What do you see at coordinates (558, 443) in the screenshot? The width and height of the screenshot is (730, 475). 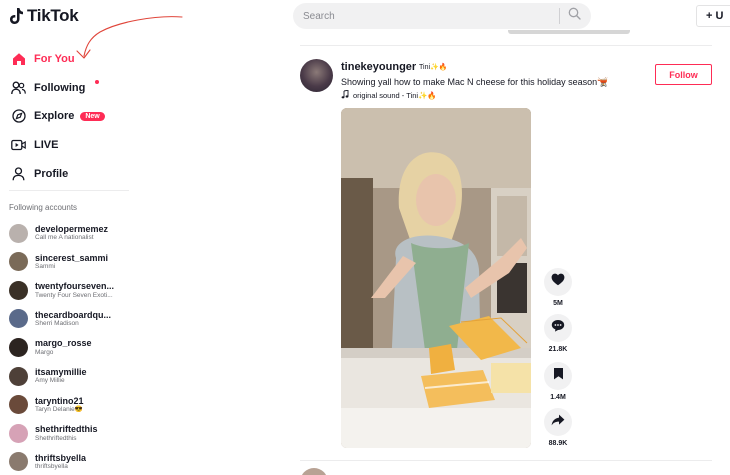 I see `share-count: 88.9K` at bounding box center [558, 443].